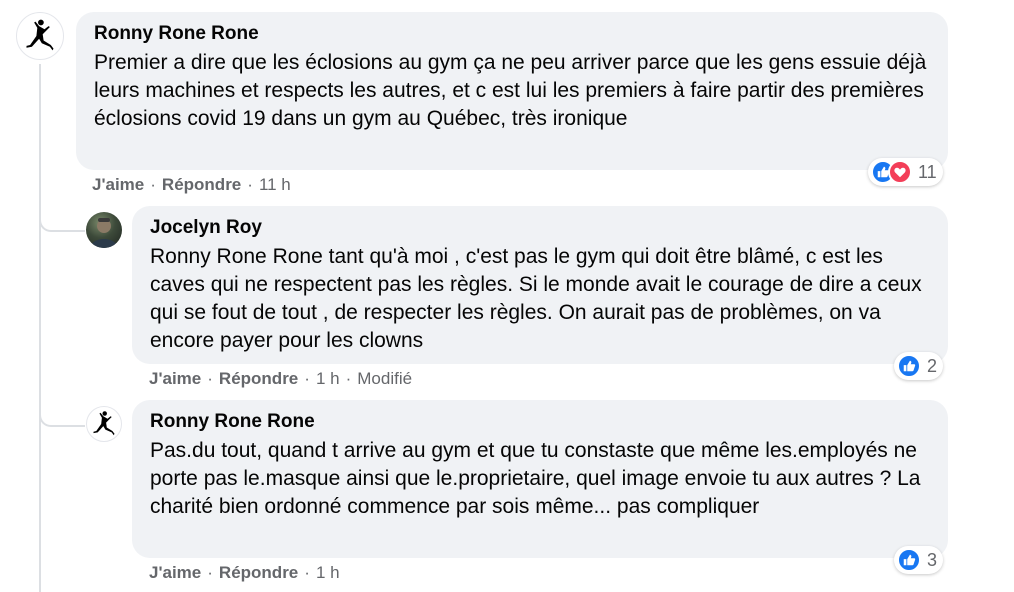 This screenshot has height=592, width=1014. What do you see at coordinates (932, 365) in the screenshot?
I see `reaction-count: 2` at bounding box center [932, 365].